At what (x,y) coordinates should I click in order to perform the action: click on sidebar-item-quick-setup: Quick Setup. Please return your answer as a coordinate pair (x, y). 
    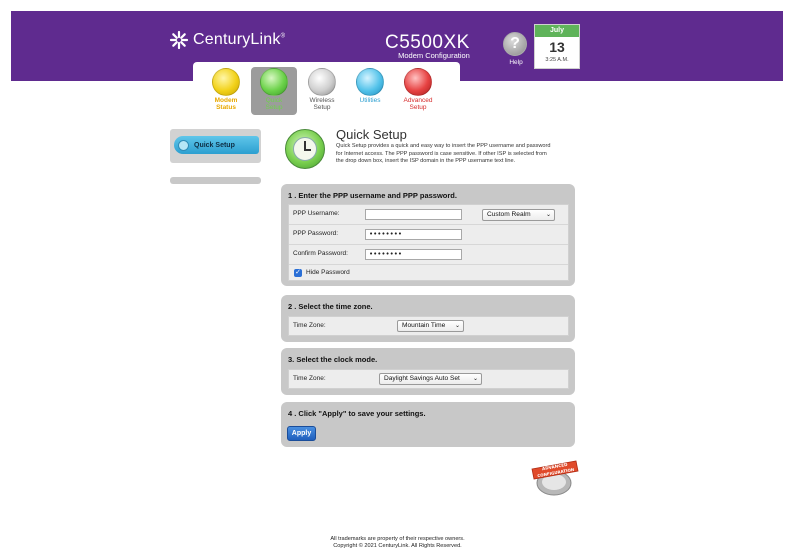
    Looking at the image, I should click on (216, 145).